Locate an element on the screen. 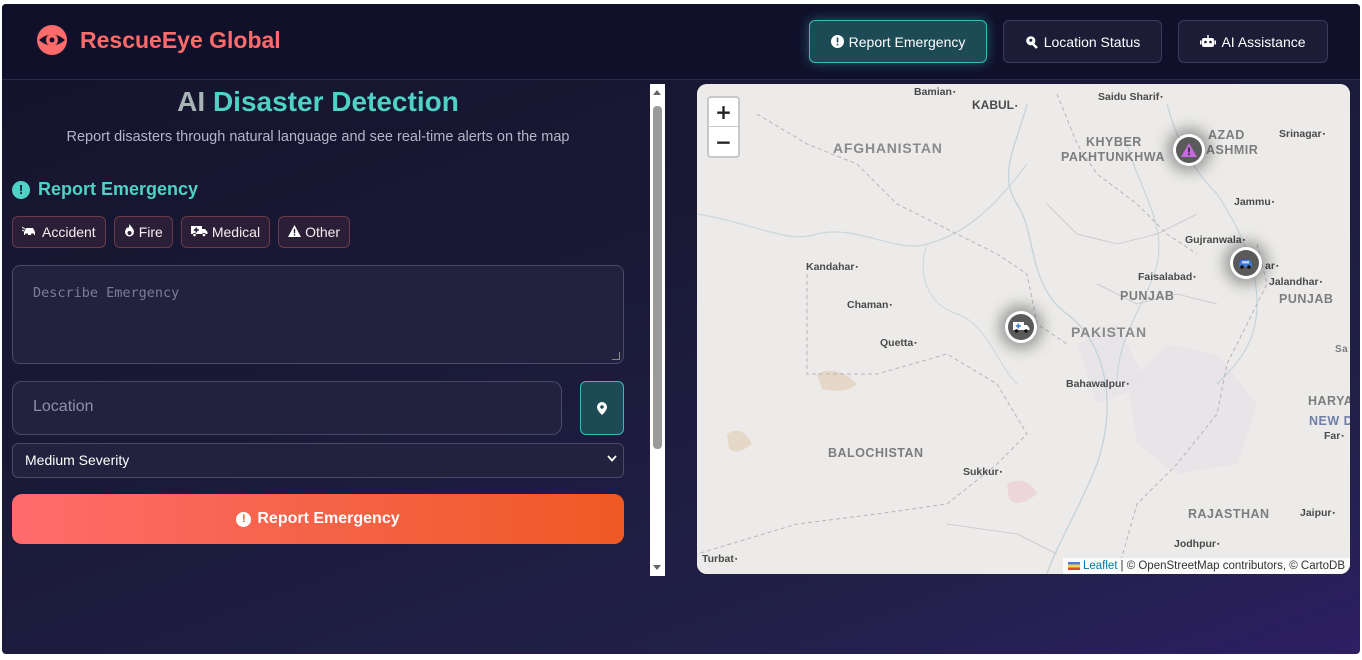 Image resolution: width=1362 pixels, height=660 pixels. location-input: Location is located at coordinates (287, 408).